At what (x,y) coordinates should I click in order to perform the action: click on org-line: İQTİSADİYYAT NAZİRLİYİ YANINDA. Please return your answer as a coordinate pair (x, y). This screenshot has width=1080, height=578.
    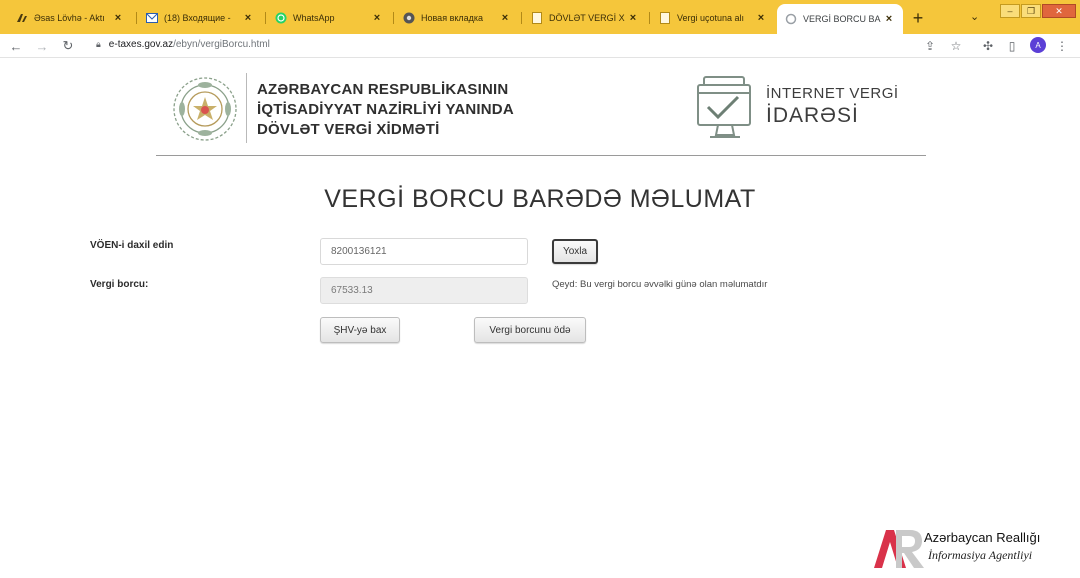
    Looking at the image, I should click on (385, 109).